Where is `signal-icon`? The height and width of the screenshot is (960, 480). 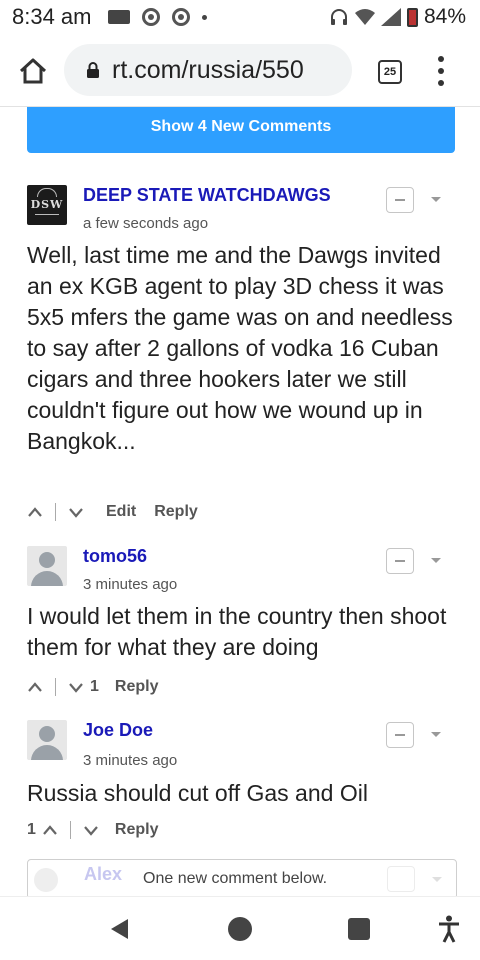 signal-icon is located at coordinates (390, 17).